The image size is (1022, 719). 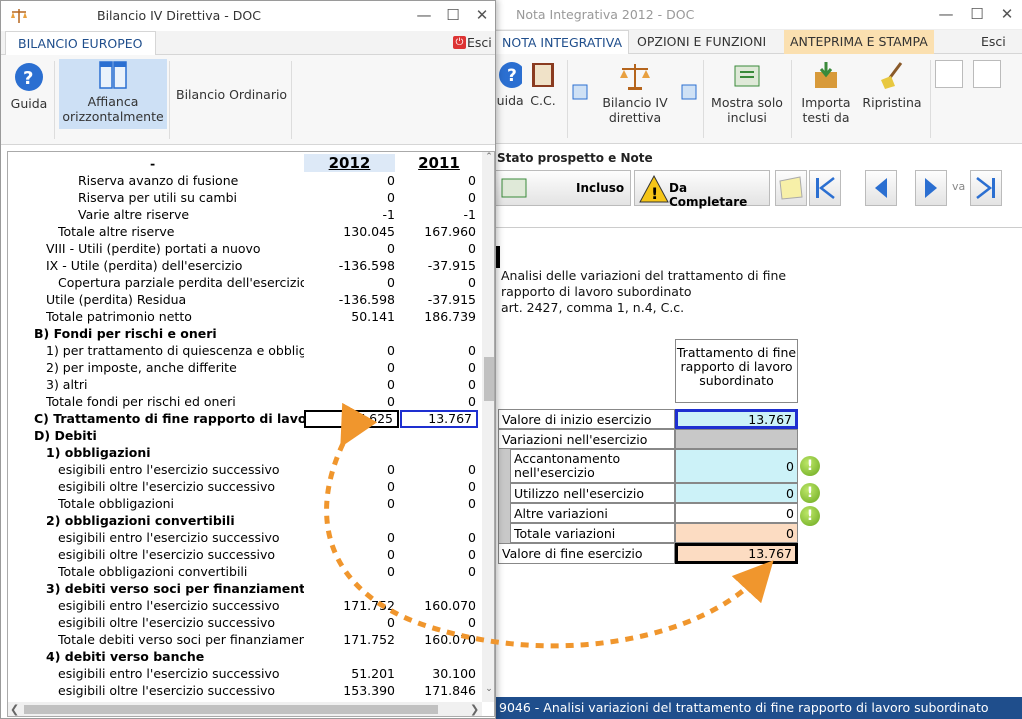 I want to click on last-button, so click(x=986, y=188).